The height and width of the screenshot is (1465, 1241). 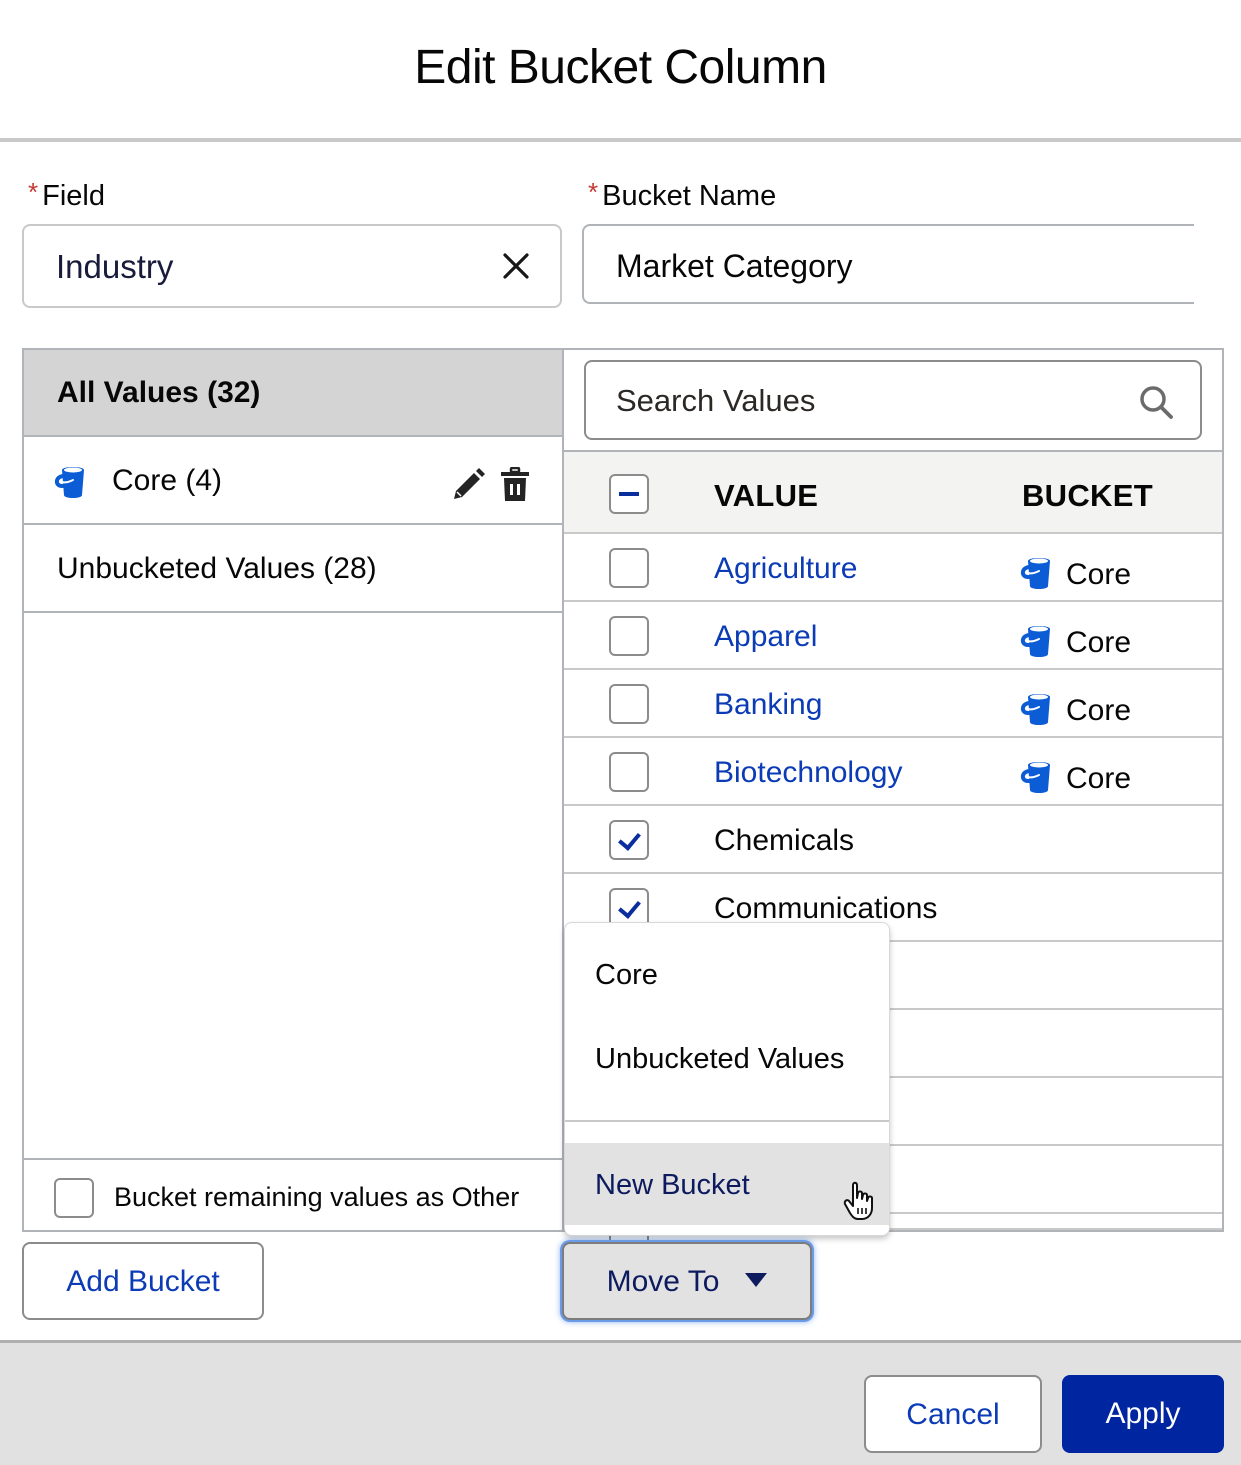 I want to click on search-values-field, so click(x=893, y=400).